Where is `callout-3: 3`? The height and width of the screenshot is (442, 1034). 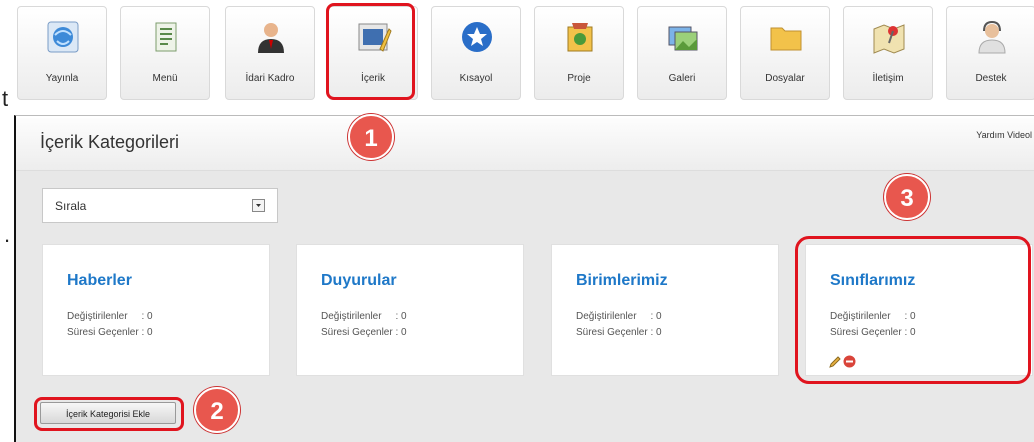 callout-3: 3 is located at coordinates (907, 197).